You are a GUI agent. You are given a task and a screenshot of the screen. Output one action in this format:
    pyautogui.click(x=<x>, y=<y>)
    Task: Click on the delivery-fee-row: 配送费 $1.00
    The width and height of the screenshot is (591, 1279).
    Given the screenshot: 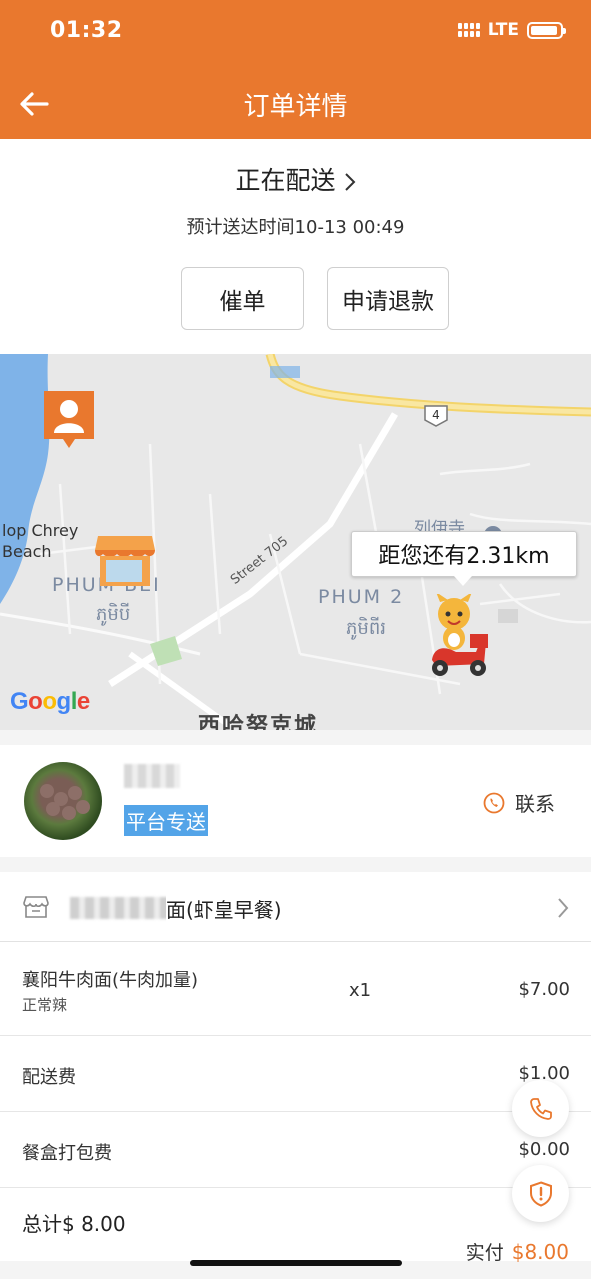 What is the action you would take?
    pyautogui.click(x=295, y=1074)
    